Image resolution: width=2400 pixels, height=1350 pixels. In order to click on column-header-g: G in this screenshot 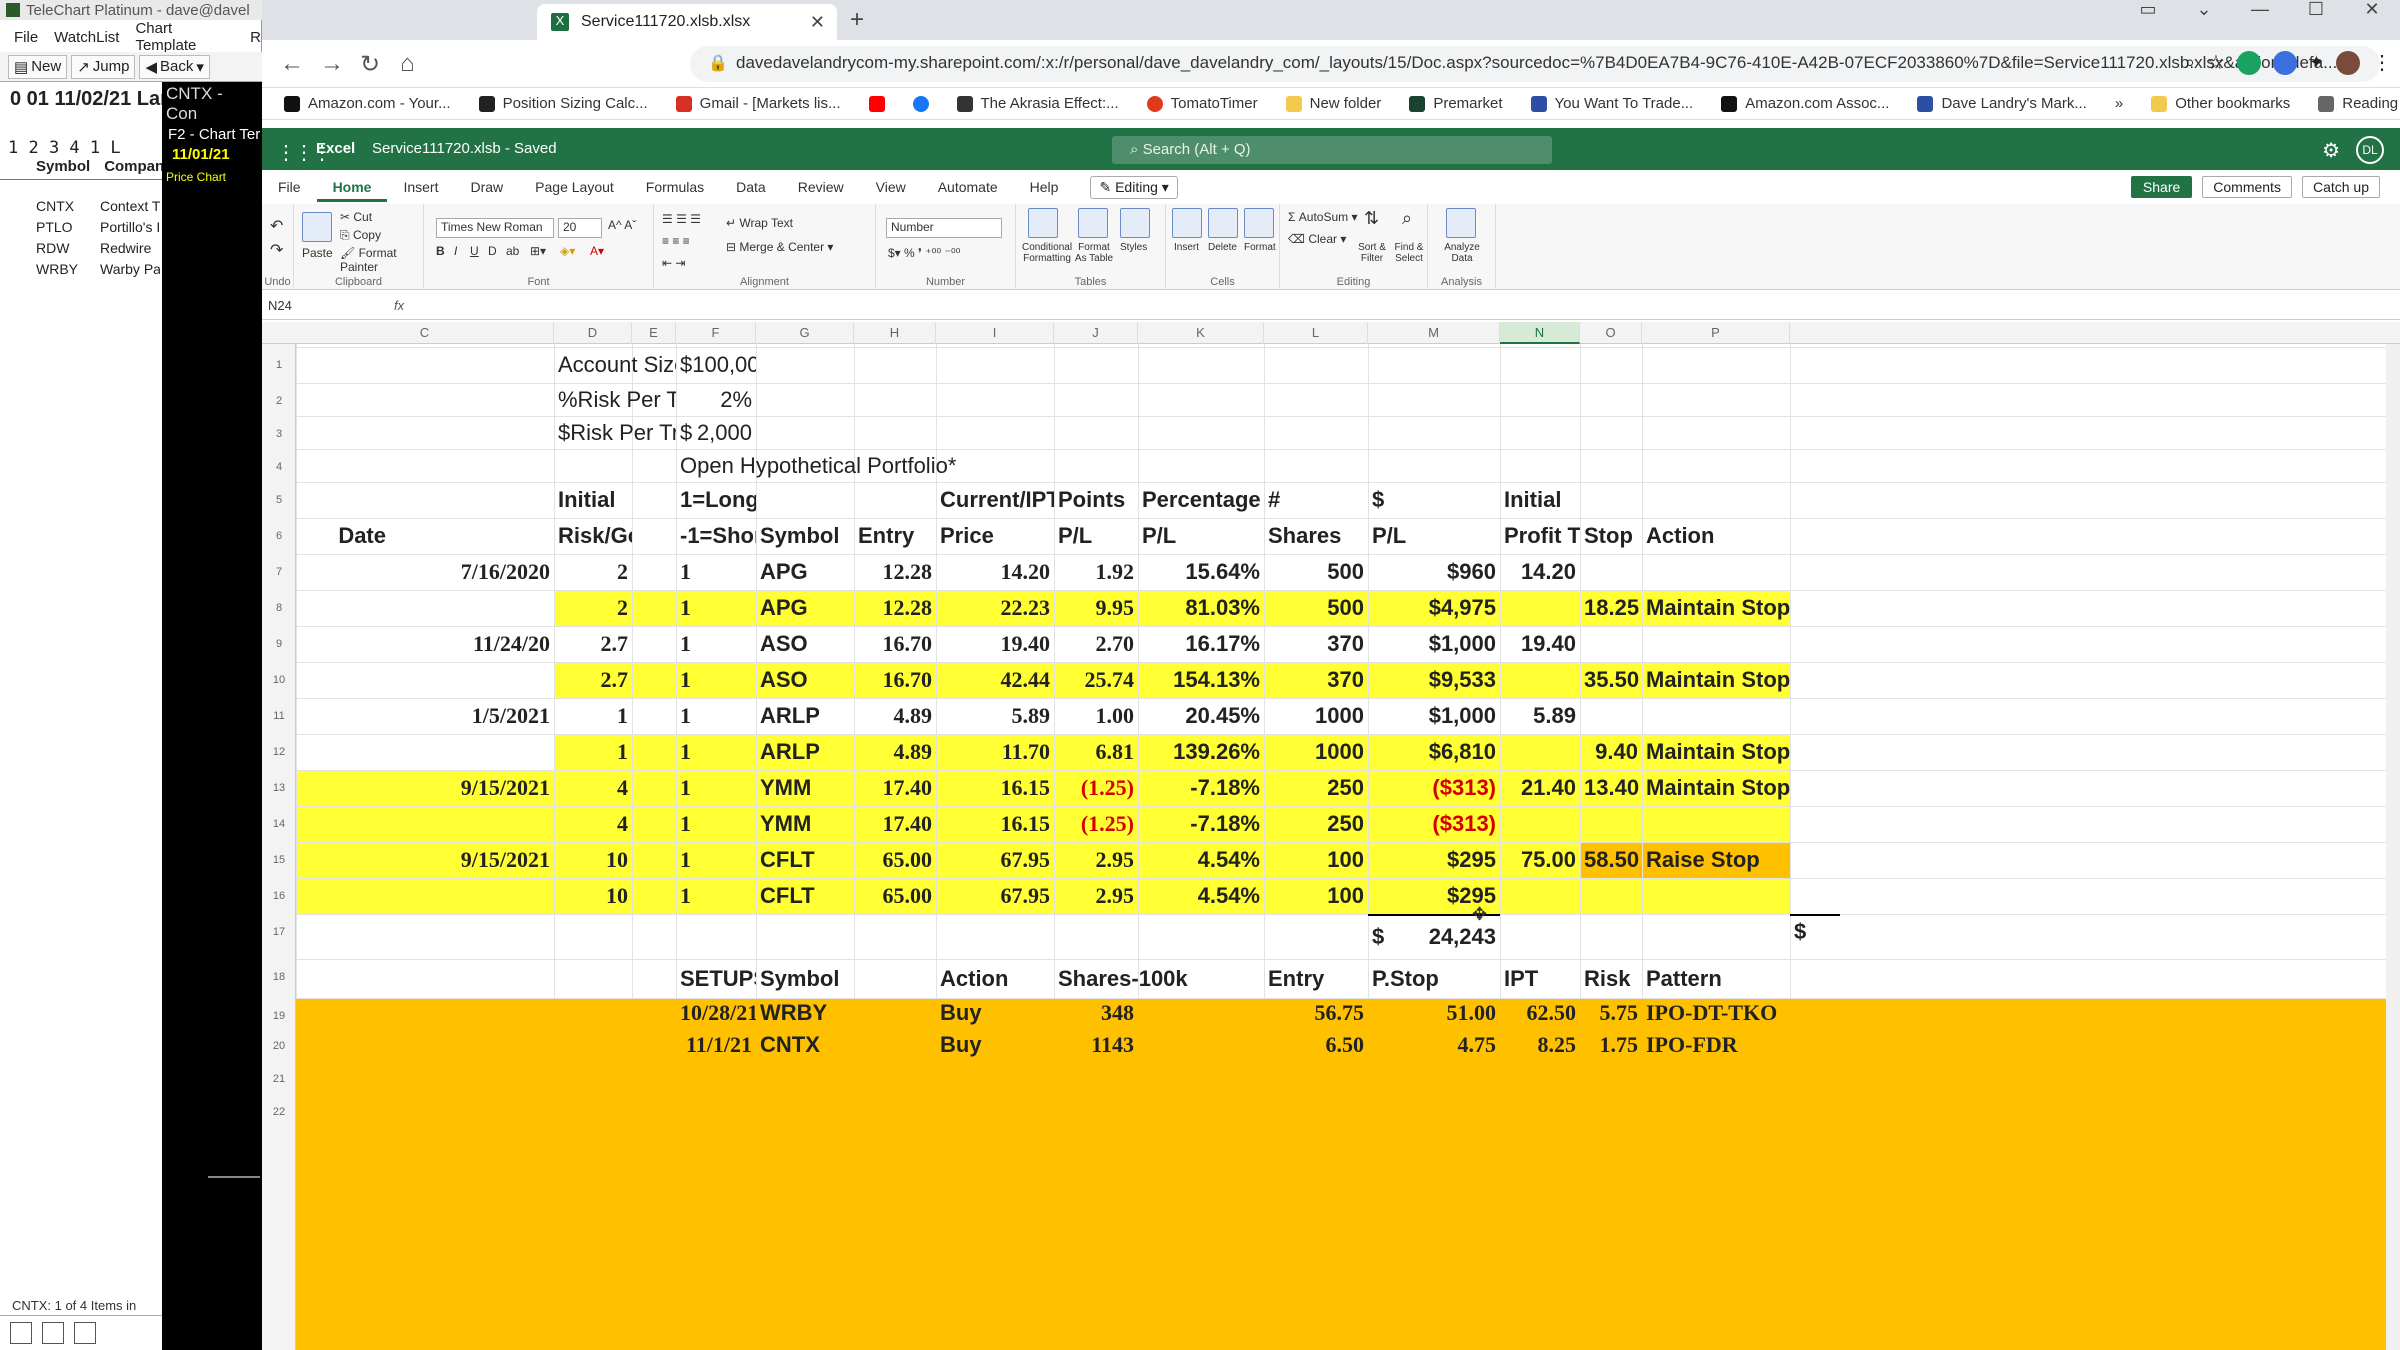, I will do `click(805, 333)`.